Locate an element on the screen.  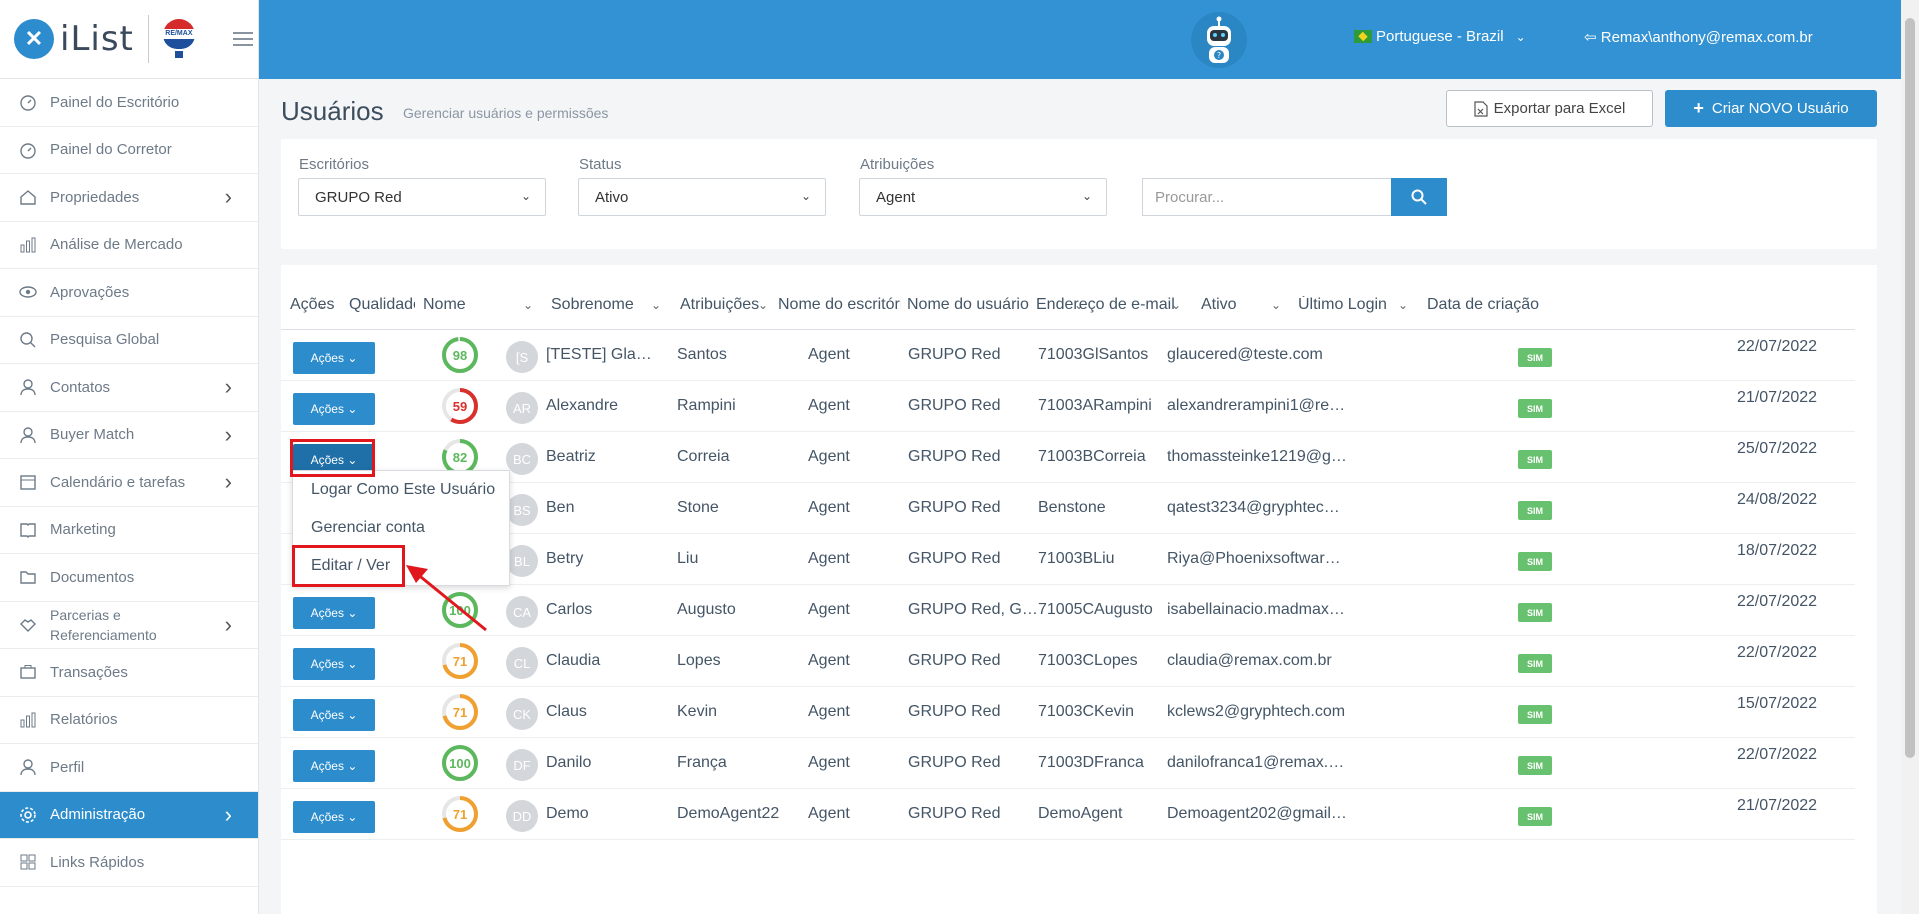
last-name-cell: França is located at coordinates (702, 762).